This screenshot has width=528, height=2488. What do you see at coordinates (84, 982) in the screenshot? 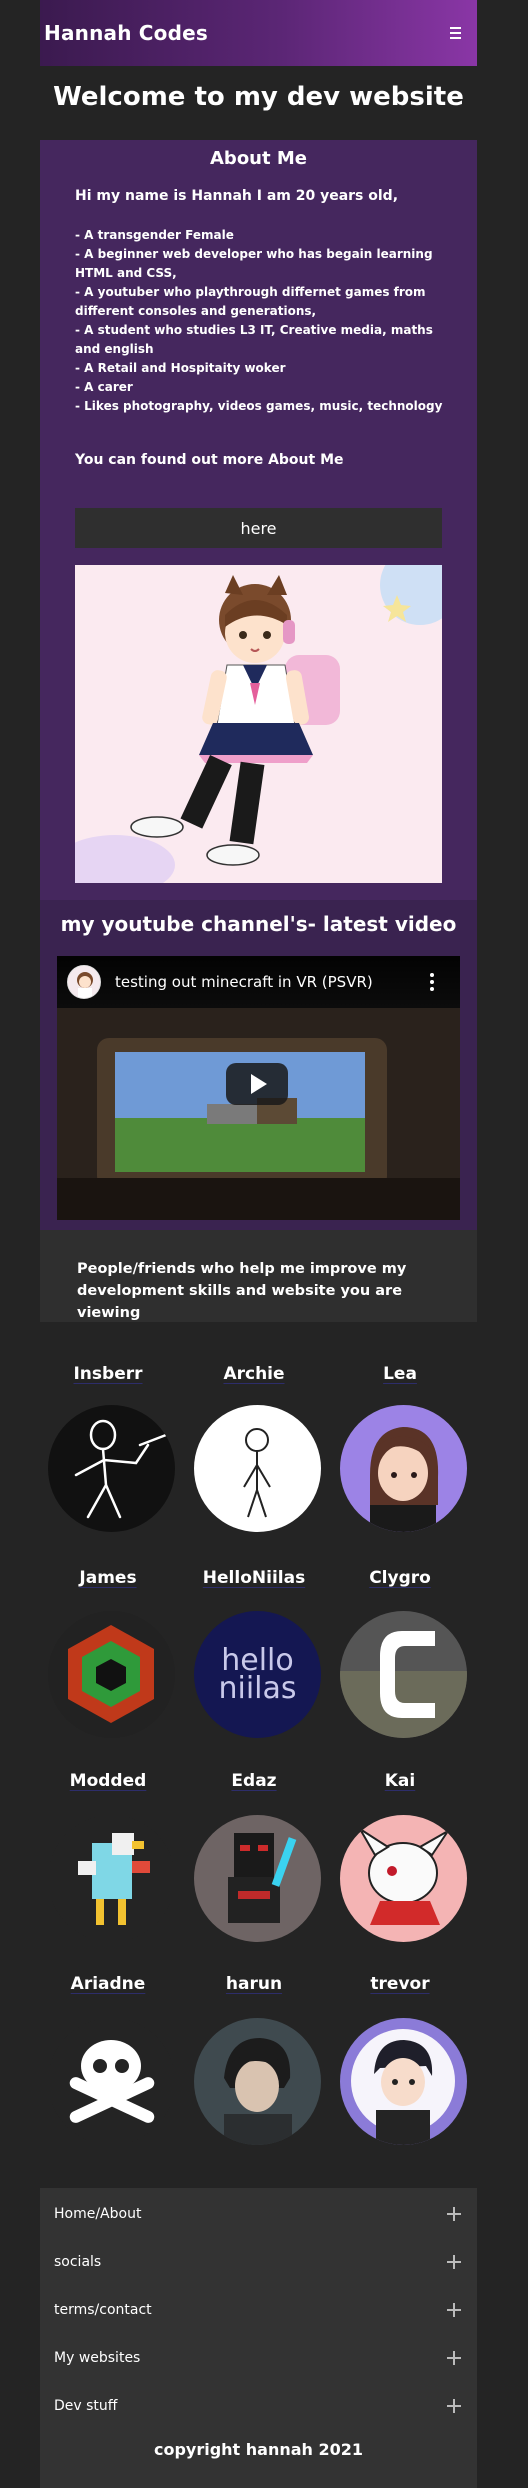
I see `channel-avatar-icon` at bounding box center [84, 982].